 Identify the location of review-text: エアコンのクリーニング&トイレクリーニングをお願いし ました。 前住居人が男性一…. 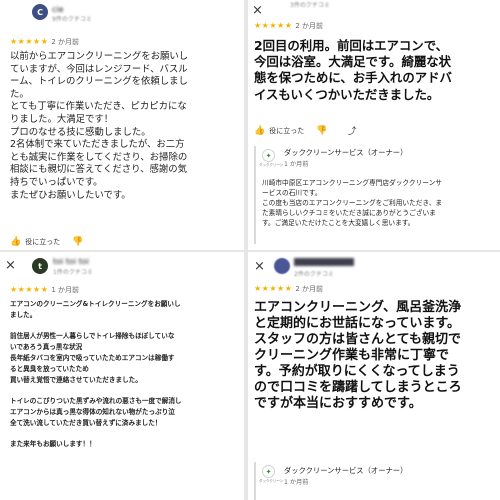
(96, 374).